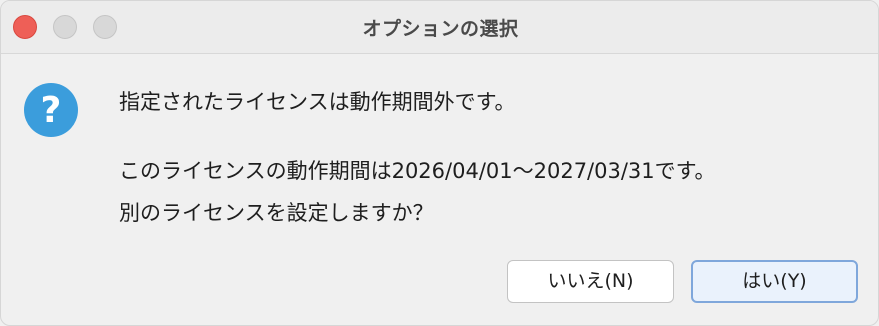 The height and width of the screenshot is (326, 879). What do you see at coordinates (317, 102) in the screenshot?
I see `message-line-1: 指定されたライセンスは動作期間外です。` at bounding box center [317, 102].